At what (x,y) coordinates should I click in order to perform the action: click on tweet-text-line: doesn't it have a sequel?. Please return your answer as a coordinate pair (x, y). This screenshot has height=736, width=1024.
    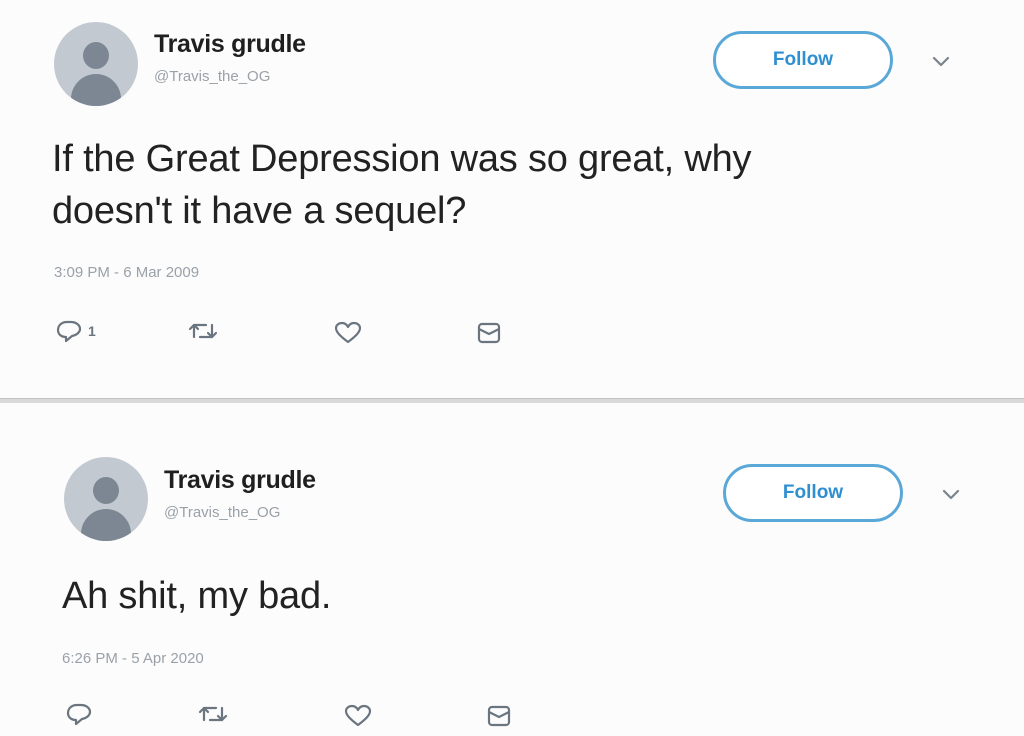
    Looking at the image, I should click on (259, 211).